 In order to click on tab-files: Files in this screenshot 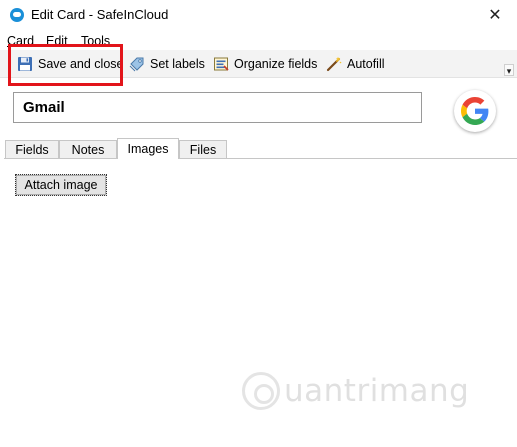, I will do `click(203, 149)`.